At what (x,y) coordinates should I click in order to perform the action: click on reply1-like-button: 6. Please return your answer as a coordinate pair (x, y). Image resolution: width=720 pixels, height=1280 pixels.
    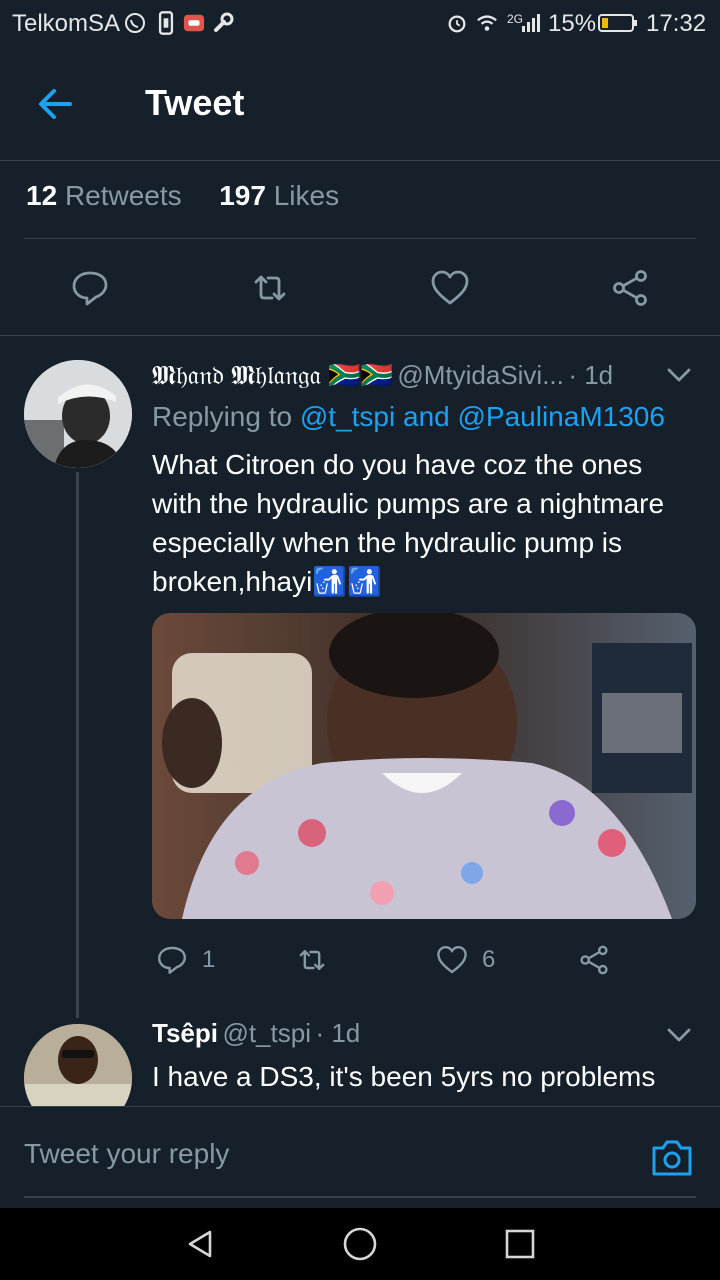
    Looking at the image, I should click on (465, 960).